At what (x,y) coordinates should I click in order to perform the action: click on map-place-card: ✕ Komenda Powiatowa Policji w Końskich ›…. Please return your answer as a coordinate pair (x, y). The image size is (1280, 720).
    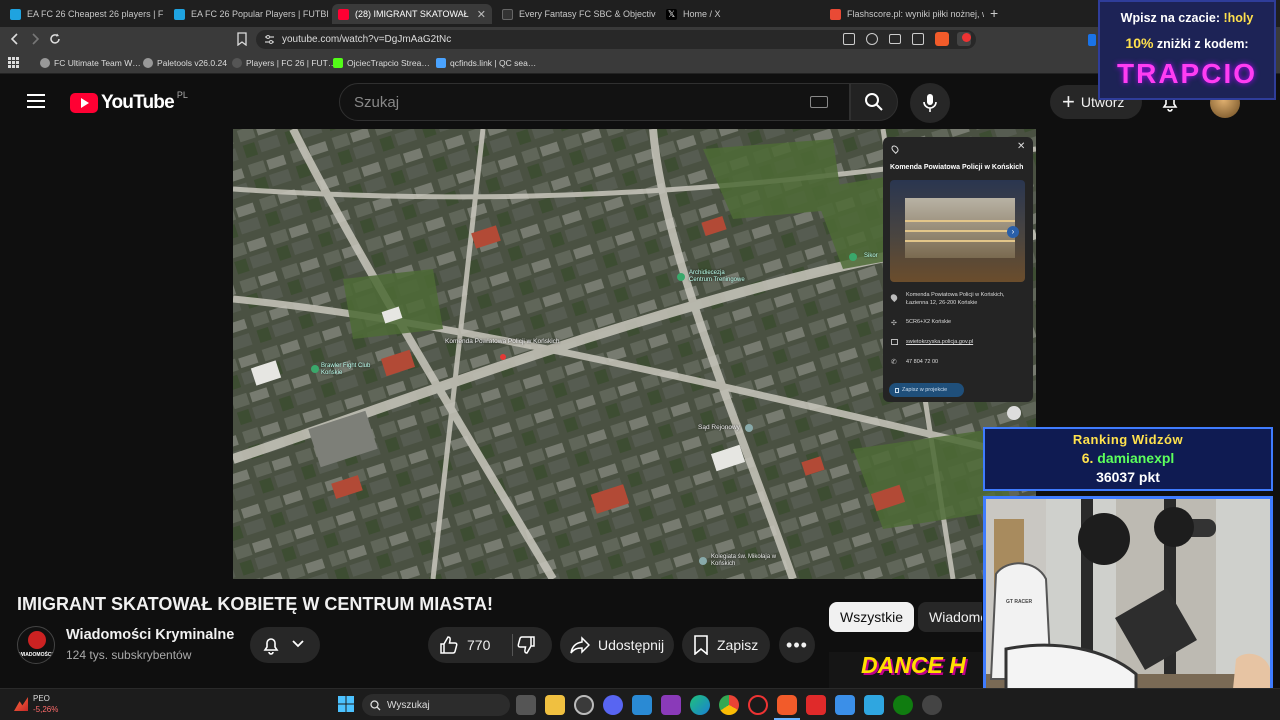
    Looking at the image, I should click on (958, 269).